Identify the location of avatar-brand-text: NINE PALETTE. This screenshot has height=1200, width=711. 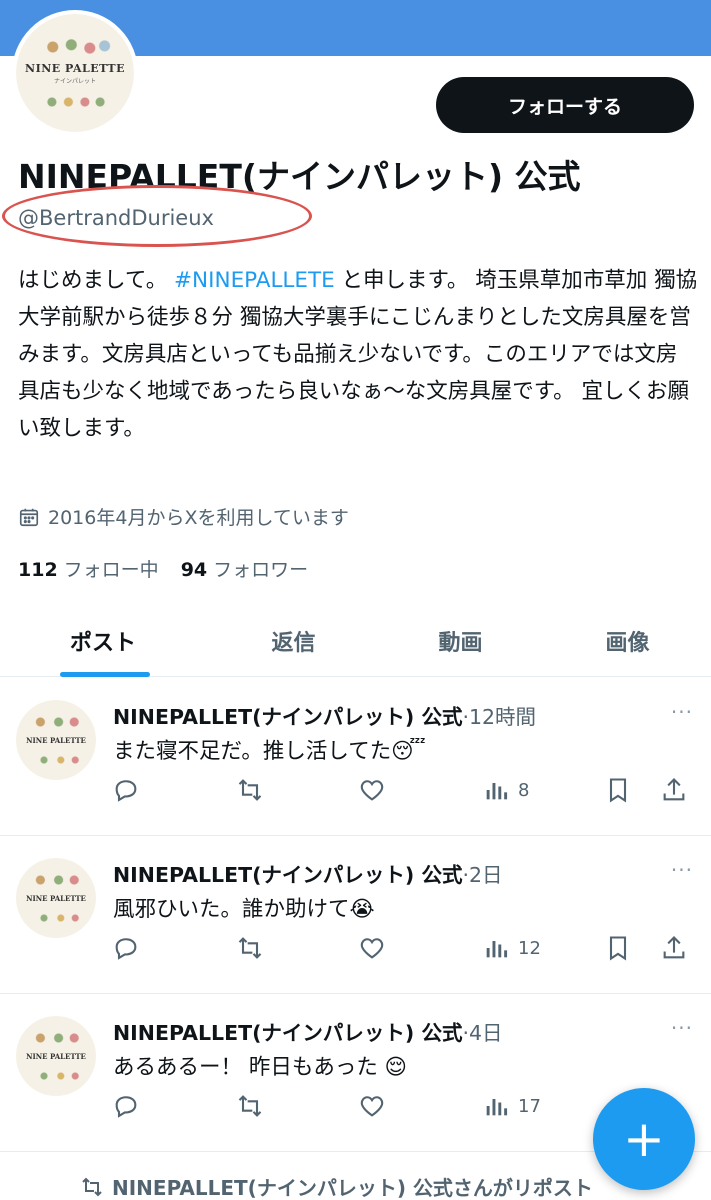
(75, 68).